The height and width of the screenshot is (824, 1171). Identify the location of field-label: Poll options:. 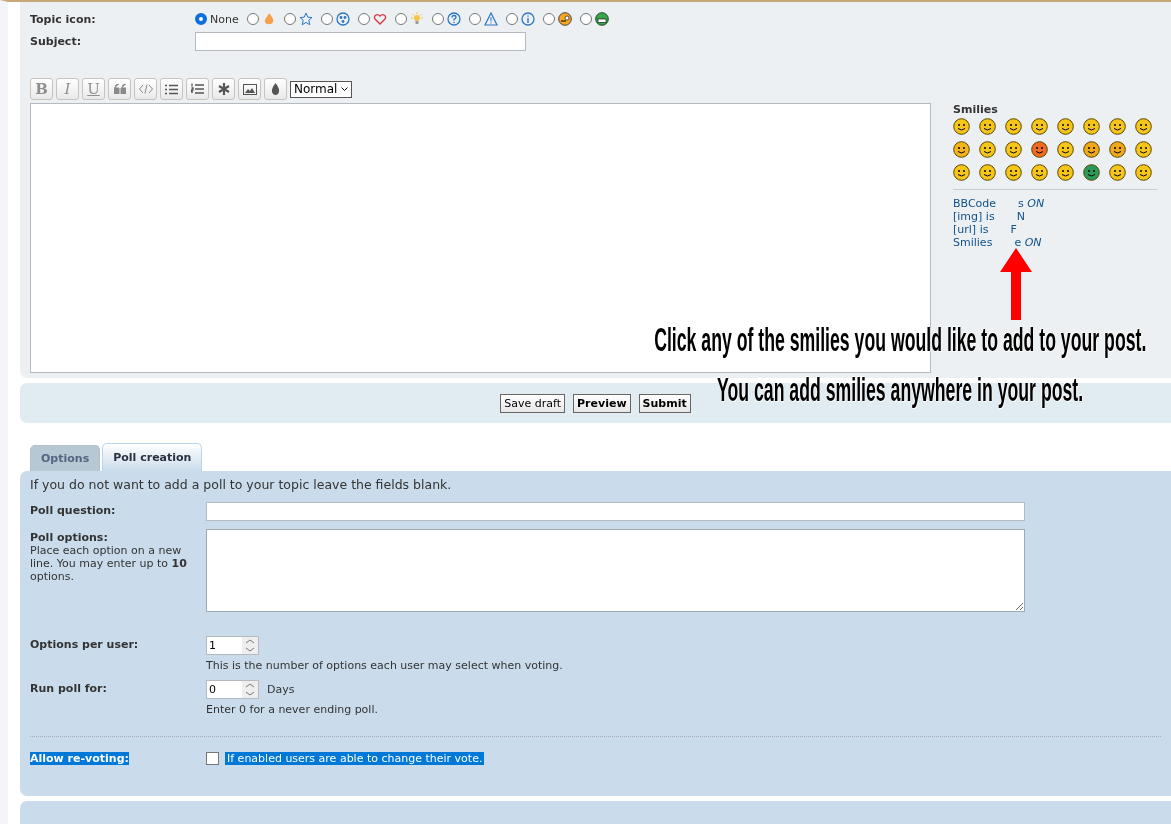
(69, 537).